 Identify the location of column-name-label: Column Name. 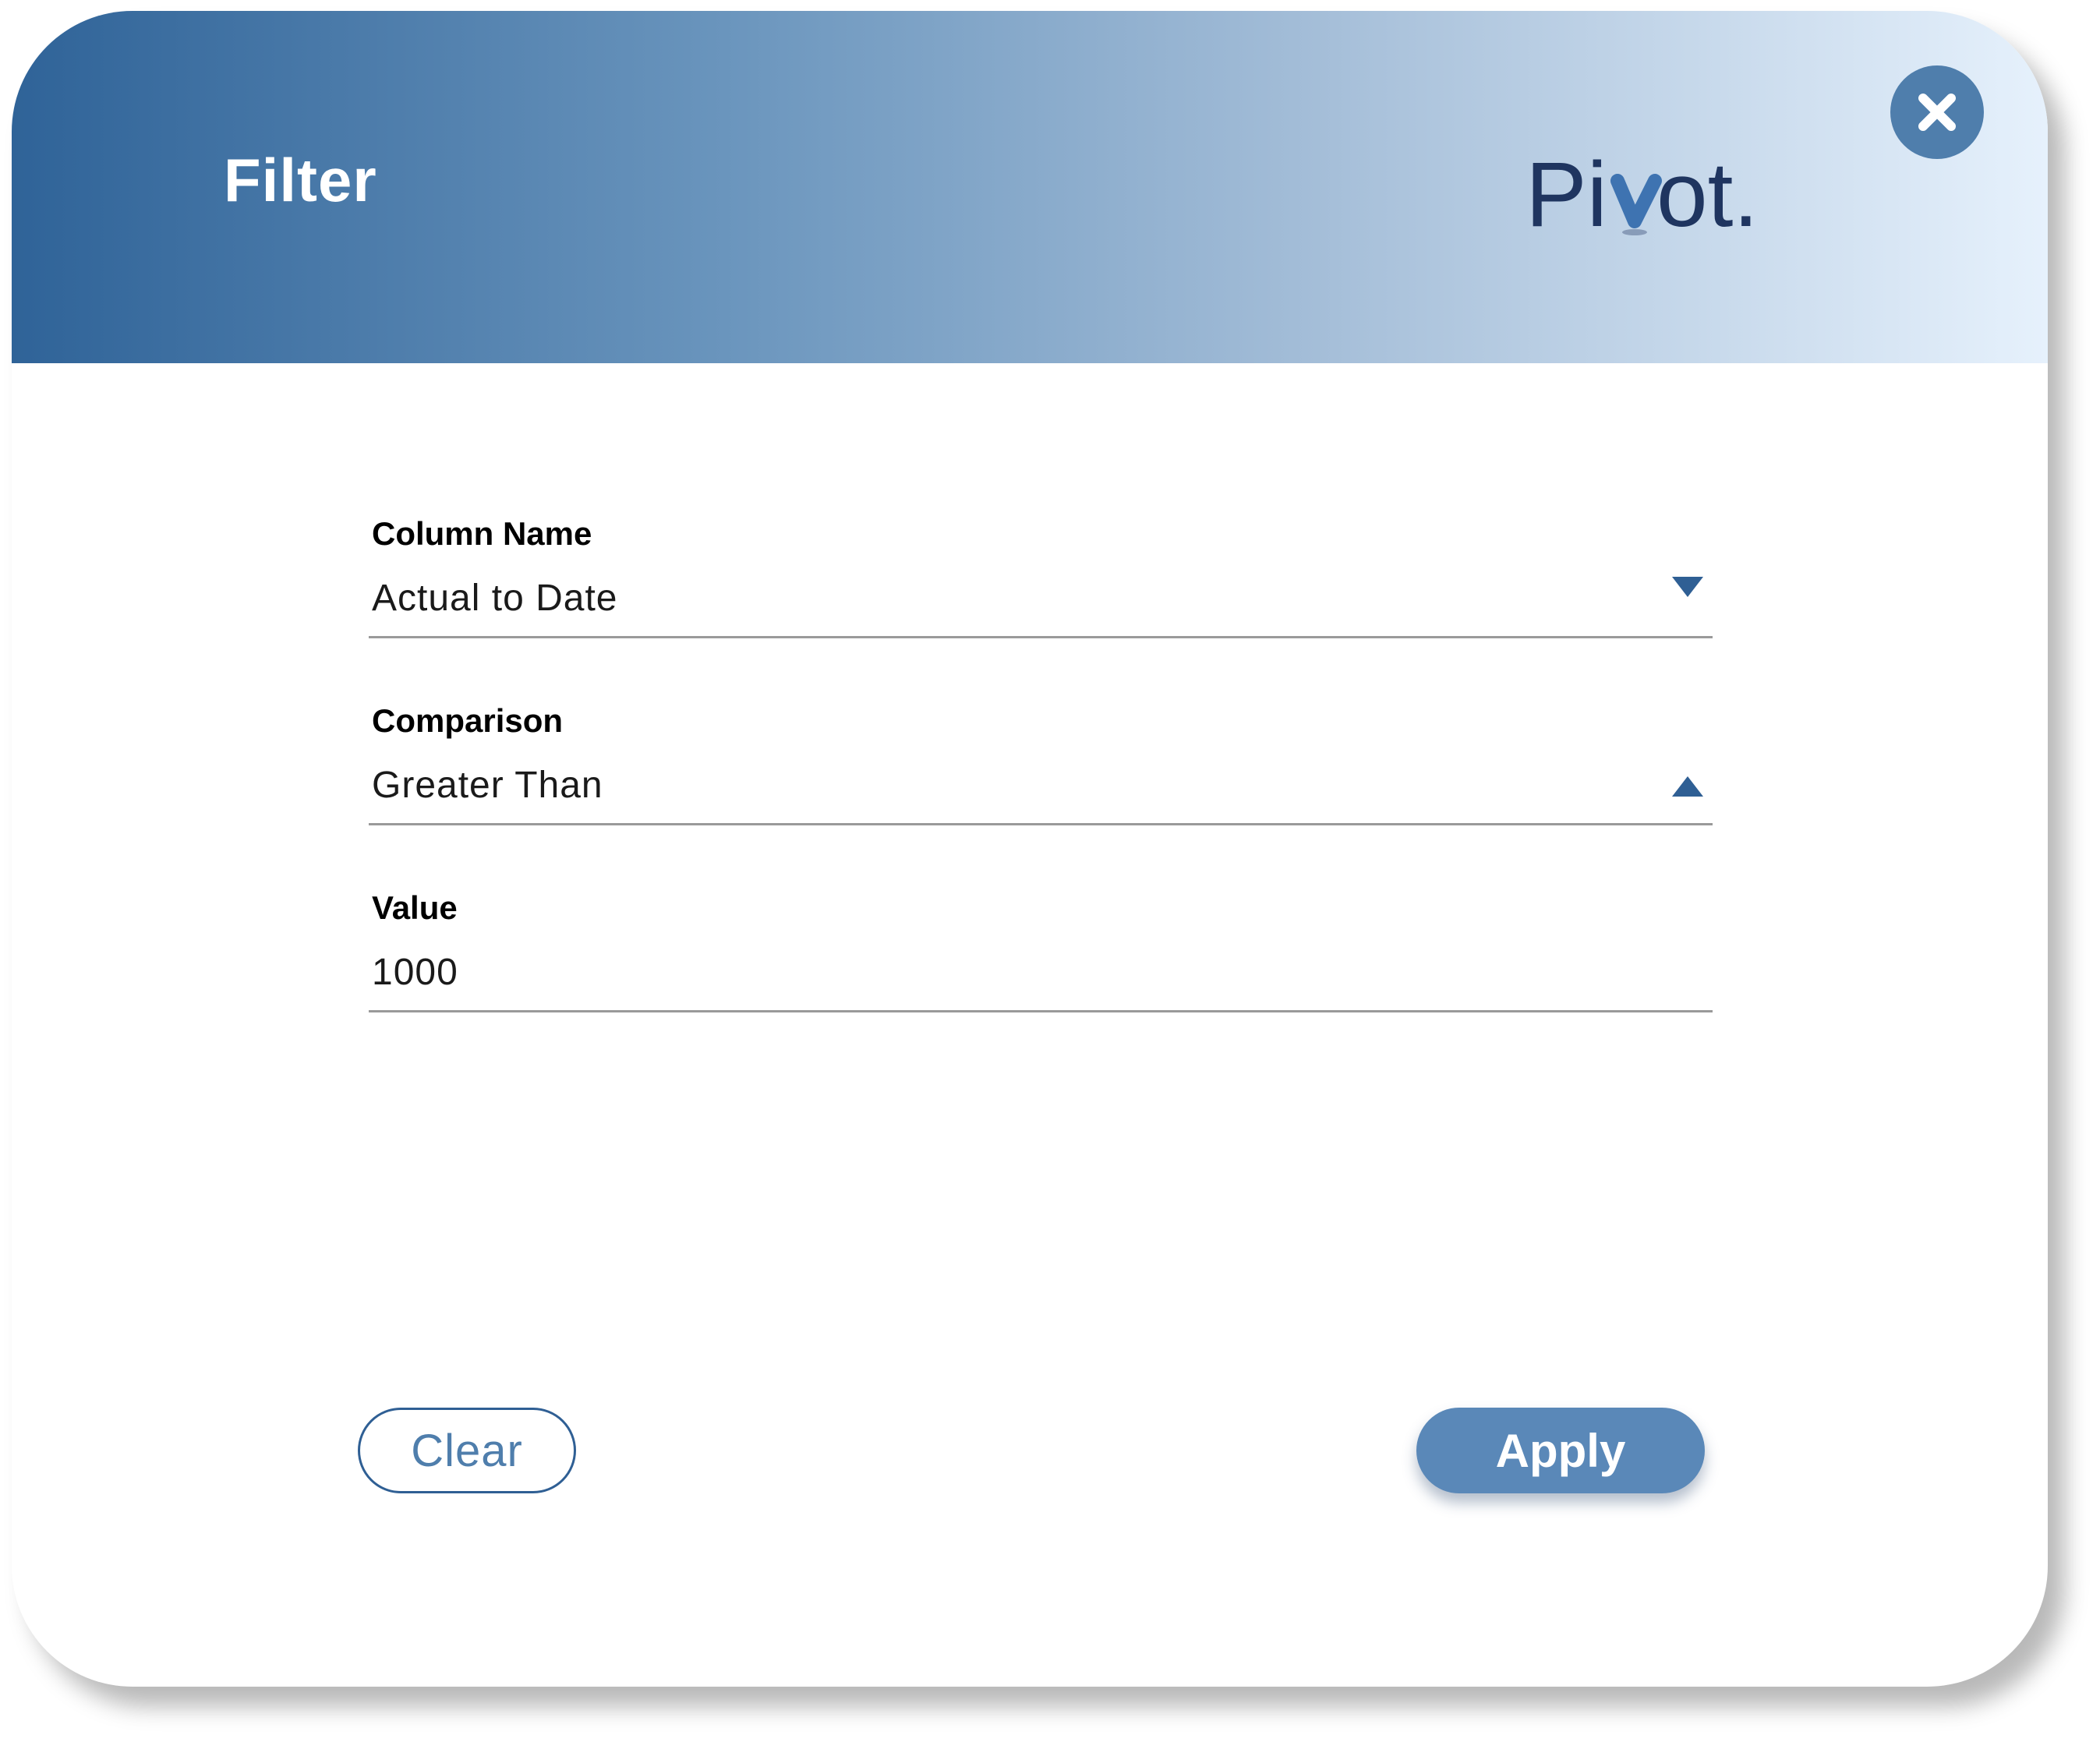
(482, 534).